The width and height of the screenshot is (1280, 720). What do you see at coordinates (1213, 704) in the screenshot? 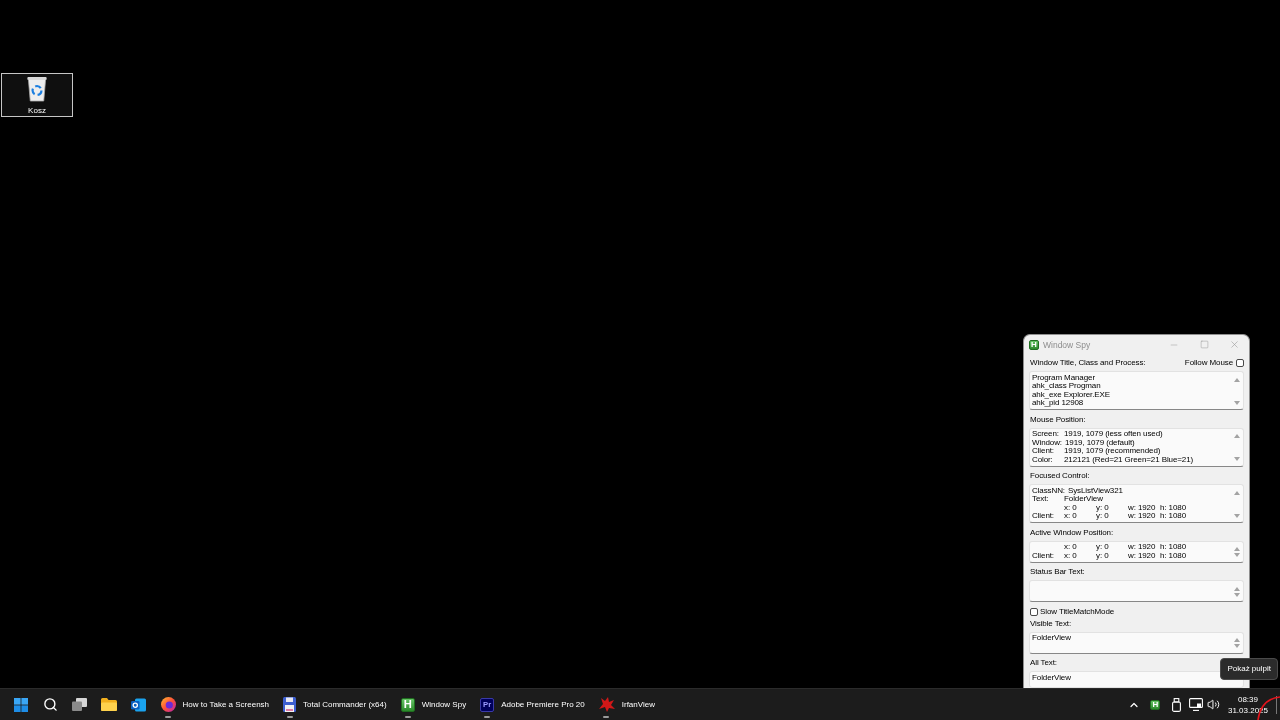
I see `speaker-icon` at bounding box center [1213, 704].